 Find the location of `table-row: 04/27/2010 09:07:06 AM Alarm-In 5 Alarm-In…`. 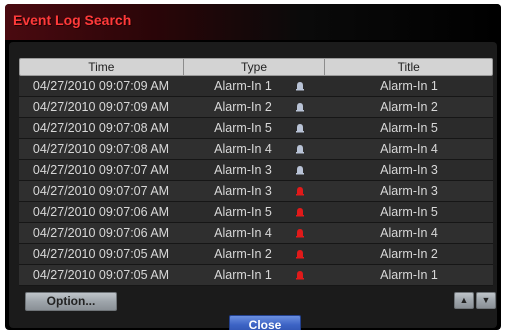

table-row: 04/27/2010 09:07:06 AM Alarm-In 5 Alarm-In… is located at coordinates (256, 212).